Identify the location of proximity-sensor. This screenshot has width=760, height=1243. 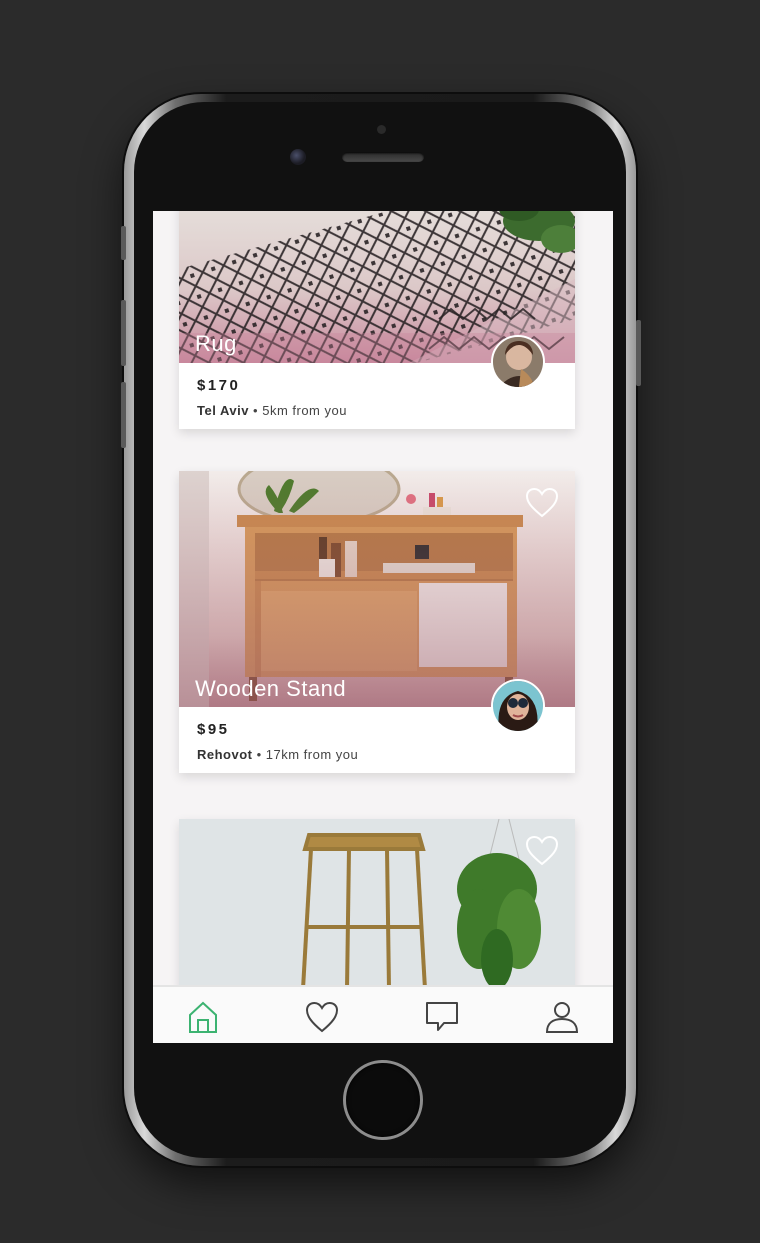
(381, 129).